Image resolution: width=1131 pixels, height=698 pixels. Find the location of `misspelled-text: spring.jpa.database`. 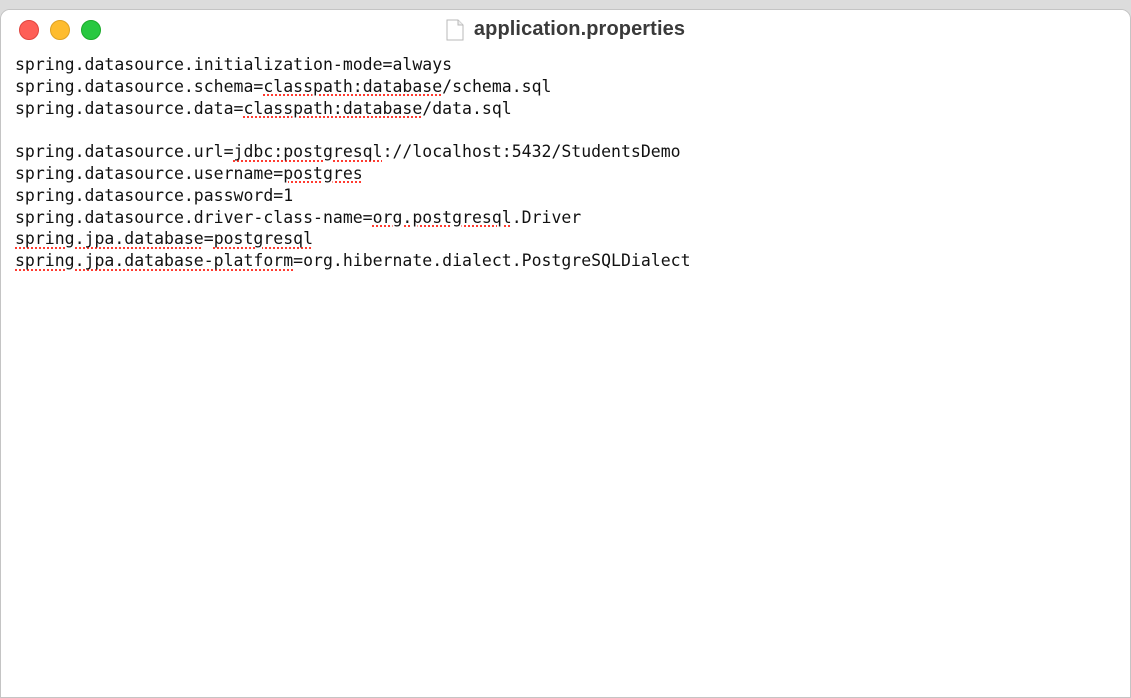

misspelled-text: spring.jpa.database is located at coordinates (109, 239).